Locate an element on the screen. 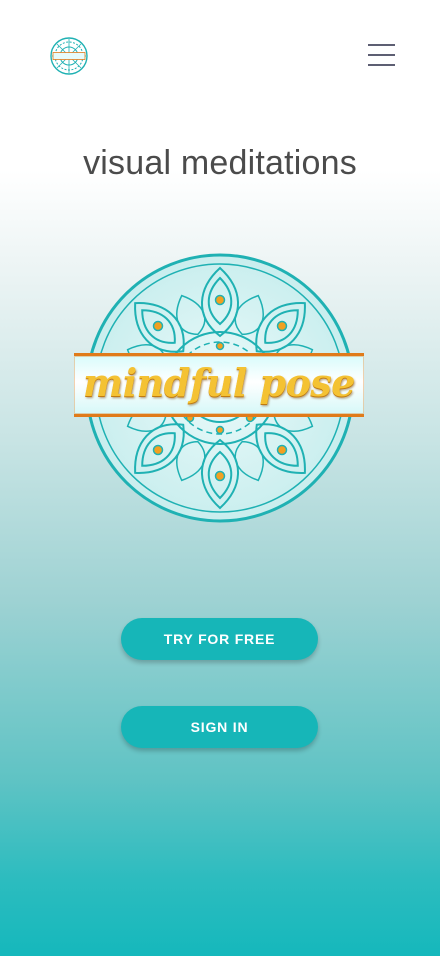  page-title: visual meditations is located at coordinates (220, 163).